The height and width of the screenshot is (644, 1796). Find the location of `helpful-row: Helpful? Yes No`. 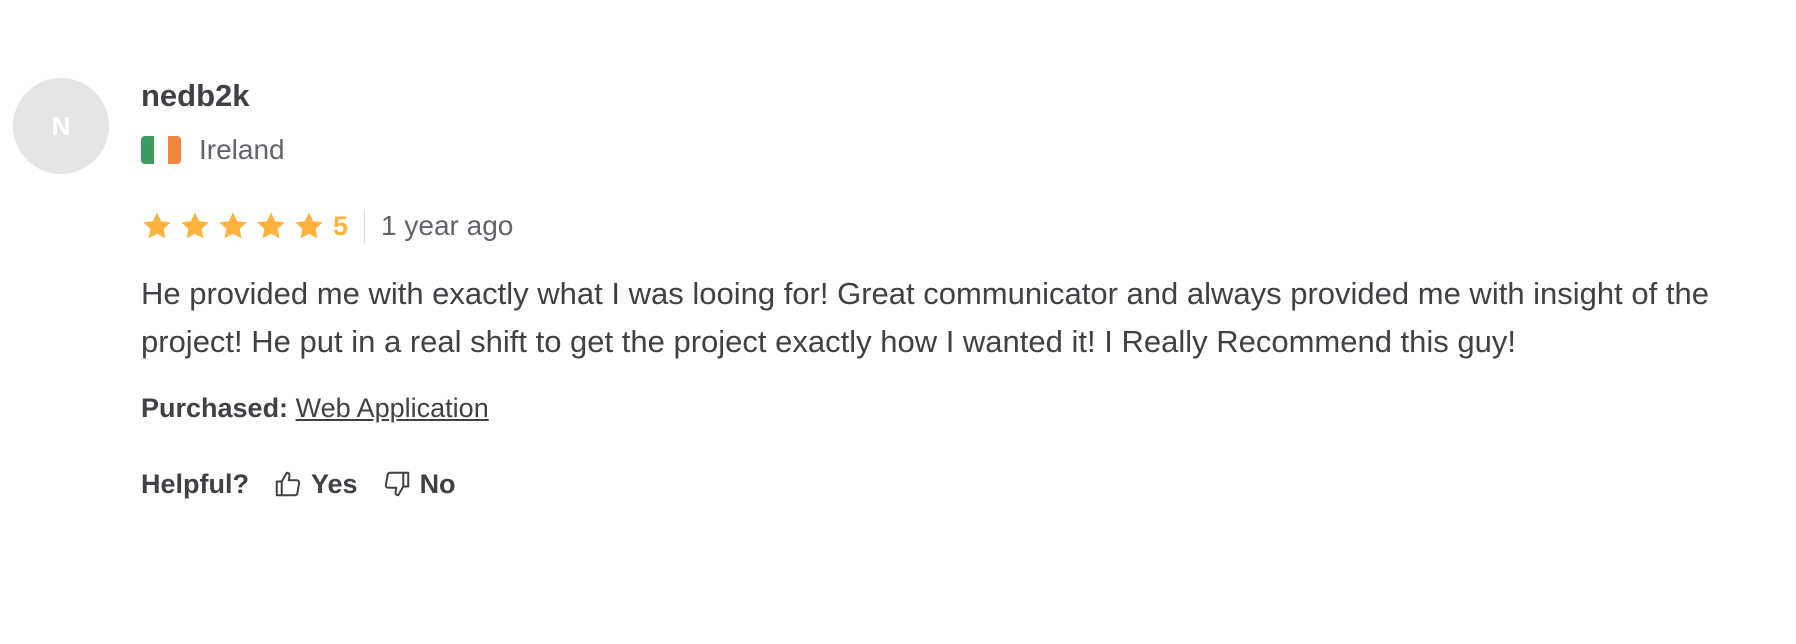

helpful-row: Helpful? Yes No is located at coordinates (961, 484).